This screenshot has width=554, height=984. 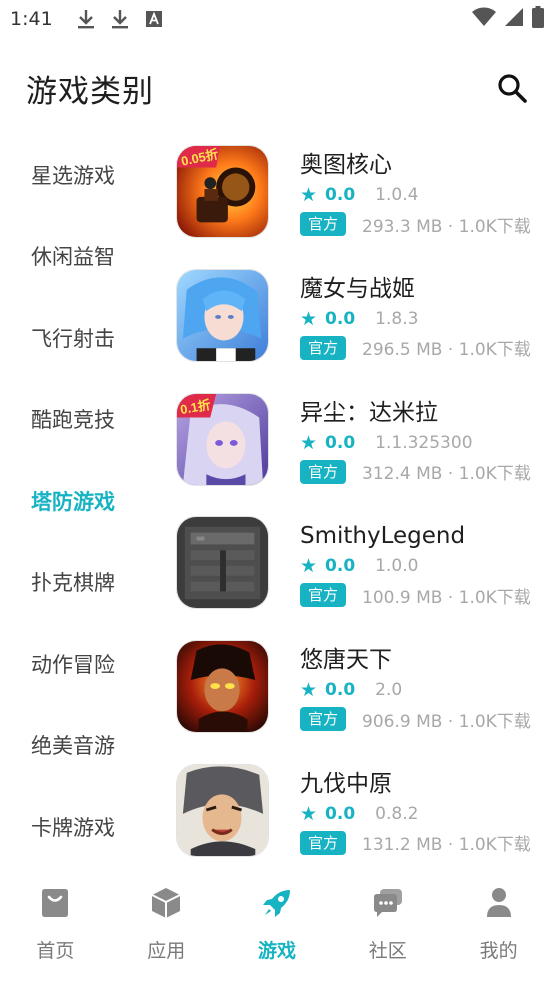 What do you see at coordinates (73, 338) in the screenshot?
I see `category-label: 飞行射击` at bounding box center [73, 338].